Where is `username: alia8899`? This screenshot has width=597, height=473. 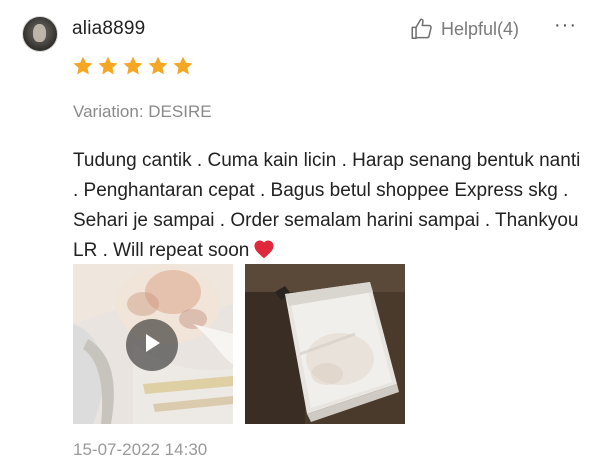 username: alia8899 is located at coordinates (108, 29).